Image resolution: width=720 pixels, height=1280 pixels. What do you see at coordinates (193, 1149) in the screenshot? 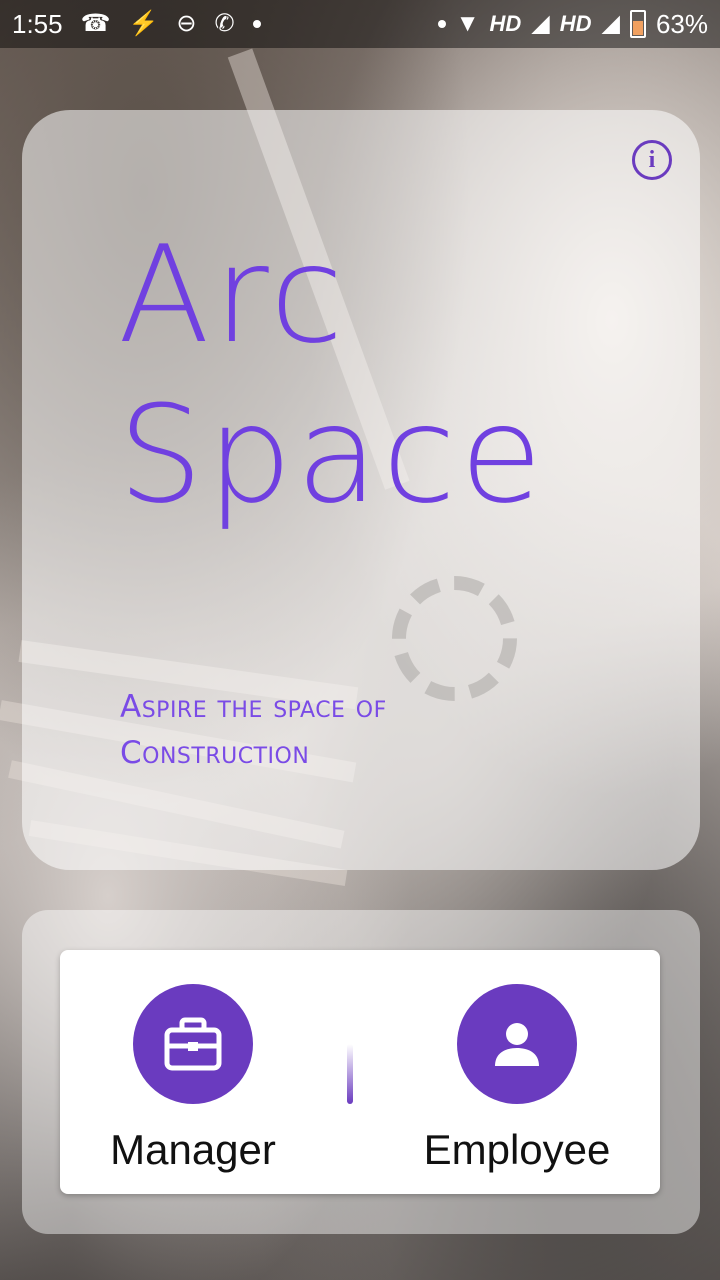
I see `manager-label: Manager` at bounding box center [193, 1149].